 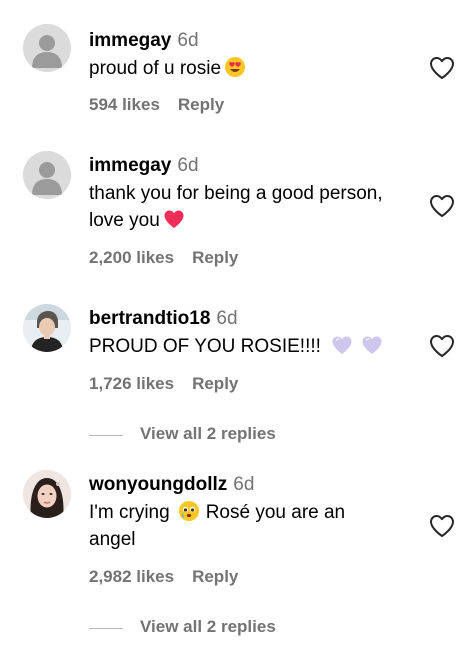 I want to click on comment-text-body: Rosé you are an, so click(x=275, y=512).